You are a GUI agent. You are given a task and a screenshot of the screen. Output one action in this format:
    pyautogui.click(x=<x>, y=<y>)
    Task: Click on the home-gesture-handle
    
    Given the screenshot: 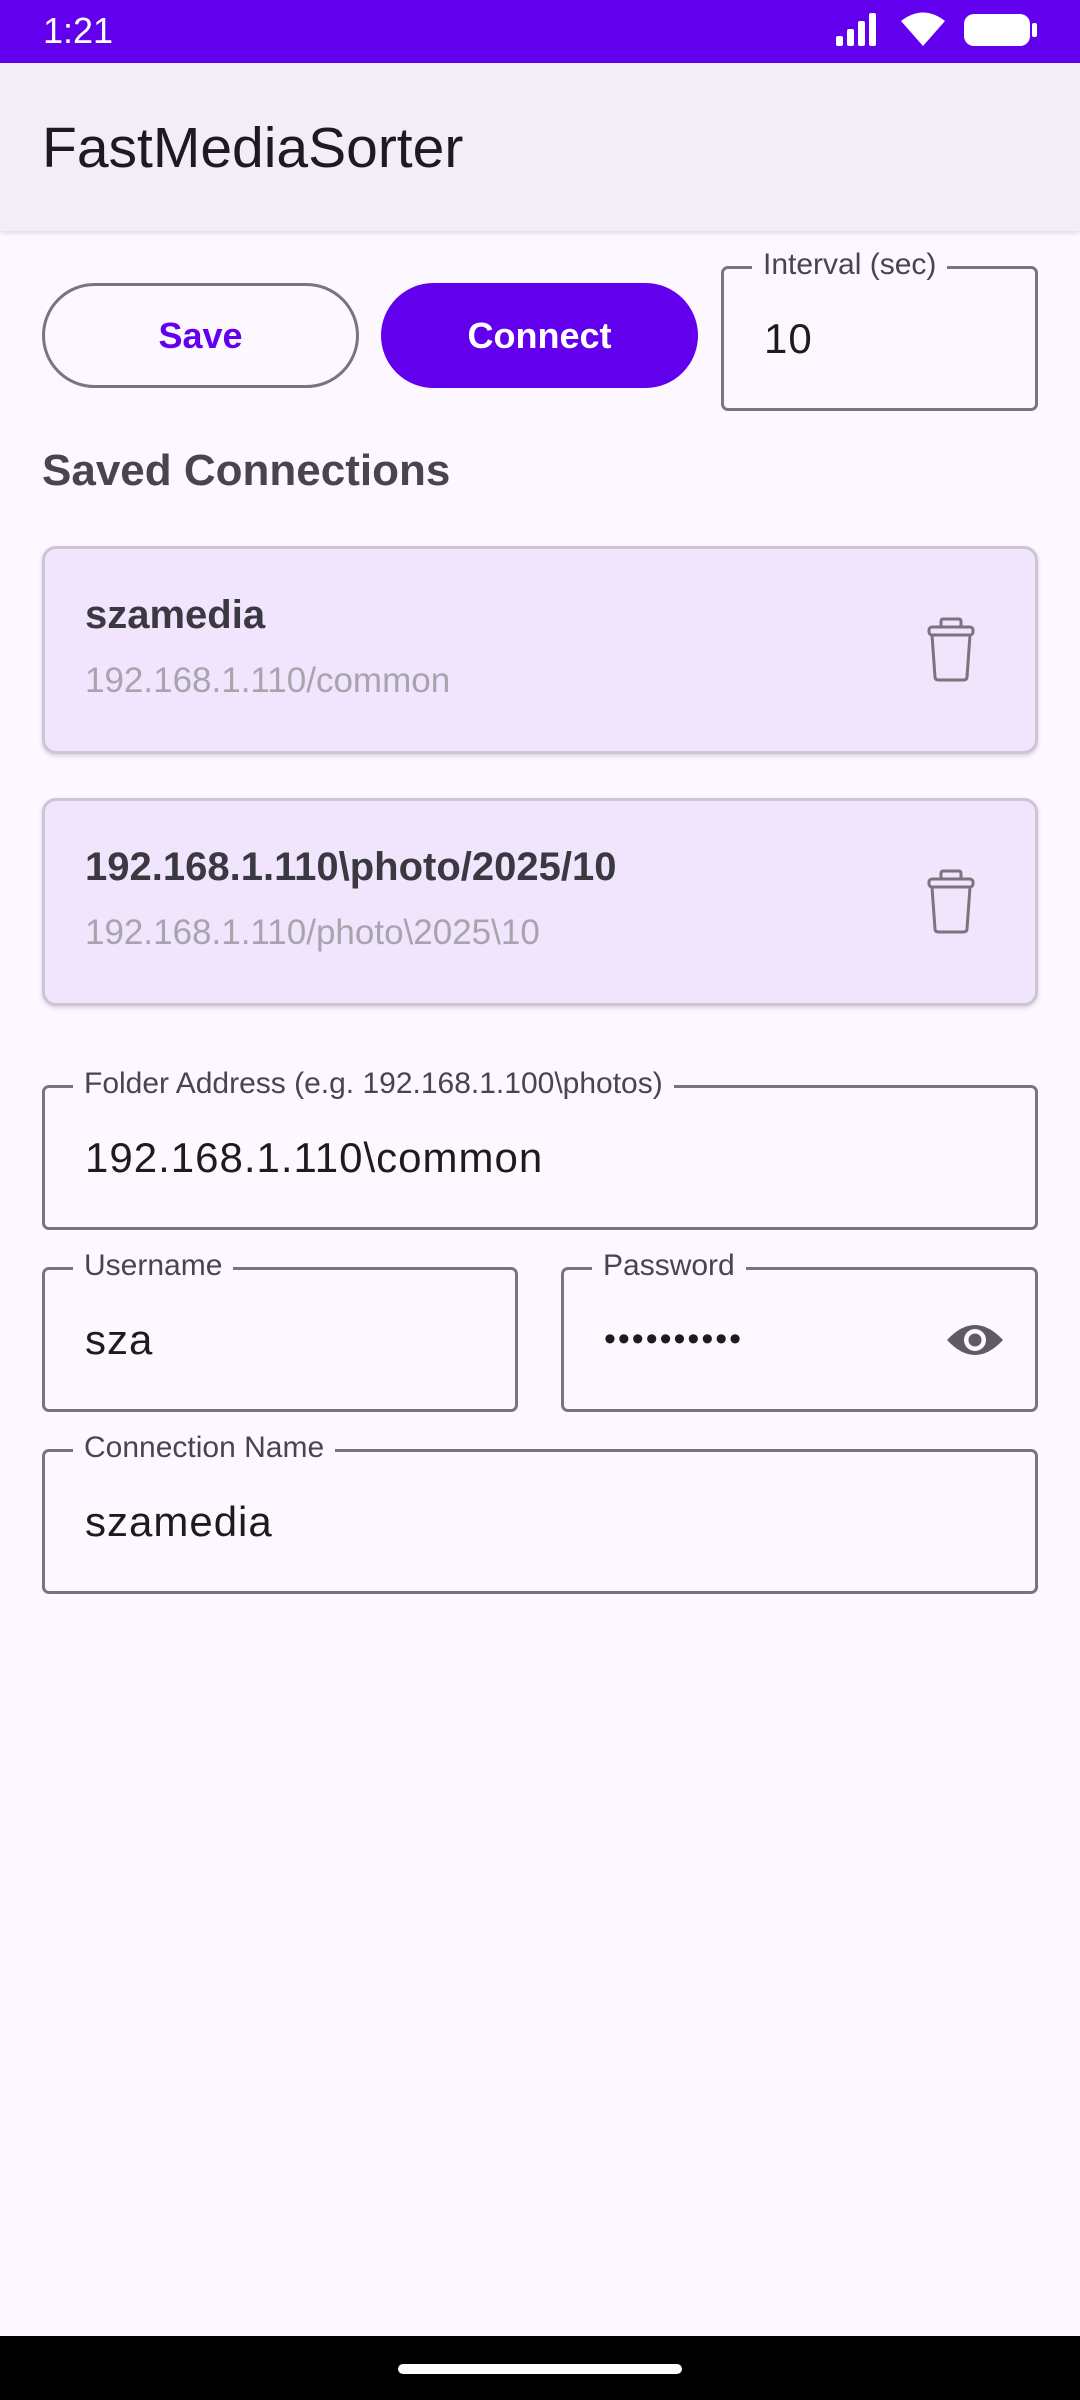 What is the action you would take?
    pyautogui.click(x=540, y=2369)
    